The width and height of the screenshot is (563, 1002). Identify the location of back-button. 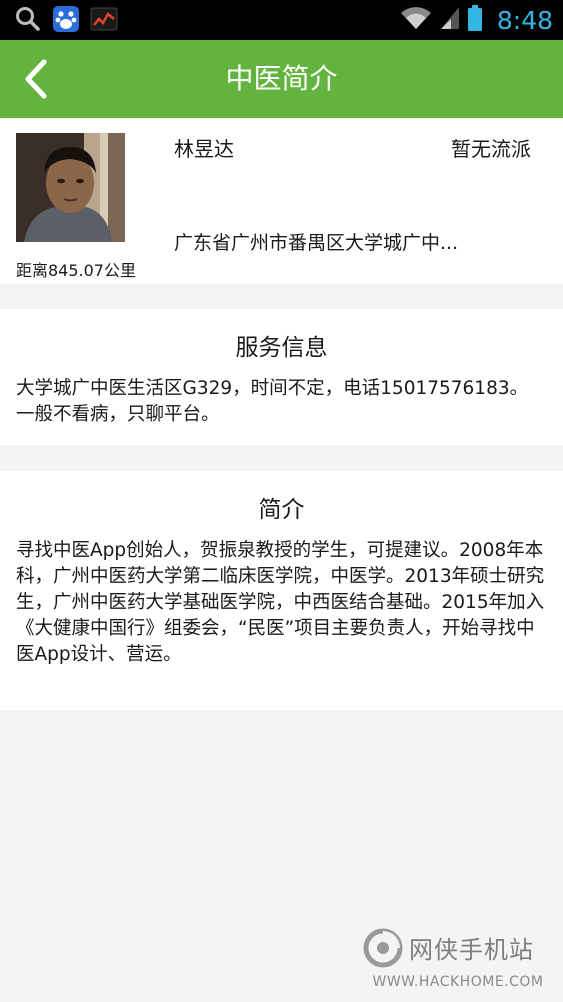
(38, 79).